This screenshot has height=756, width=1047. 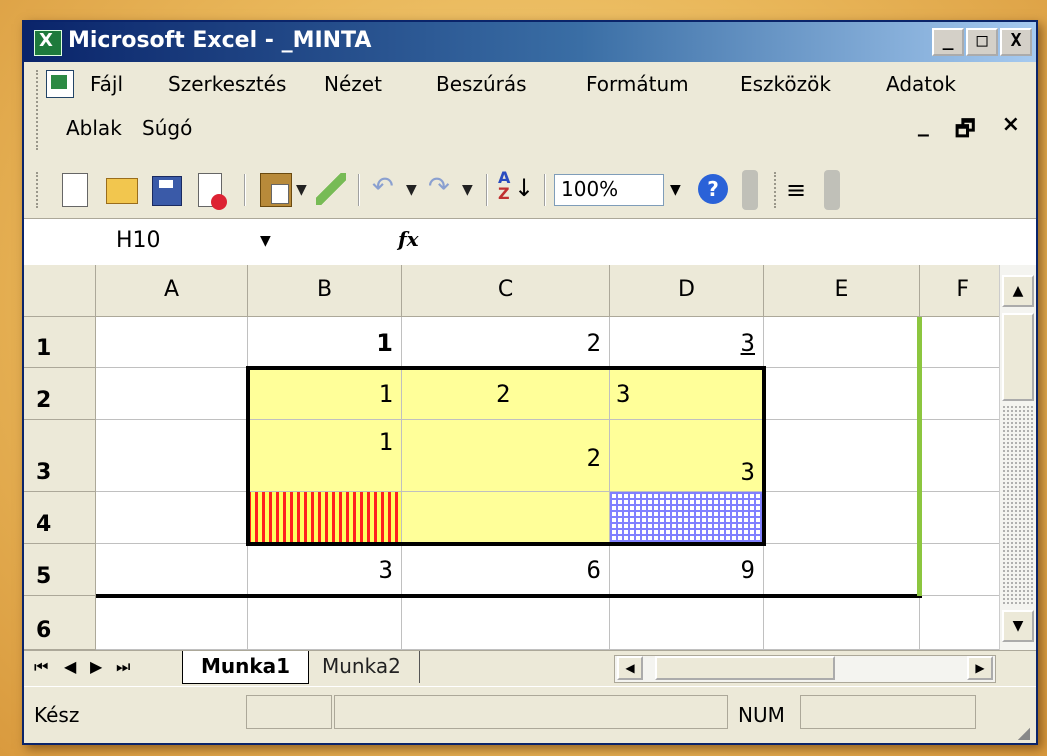 What do you see at coordinates (60, 518) in the screenshot?
I see `row-header-4: 4` at bounding box center [60, 518].